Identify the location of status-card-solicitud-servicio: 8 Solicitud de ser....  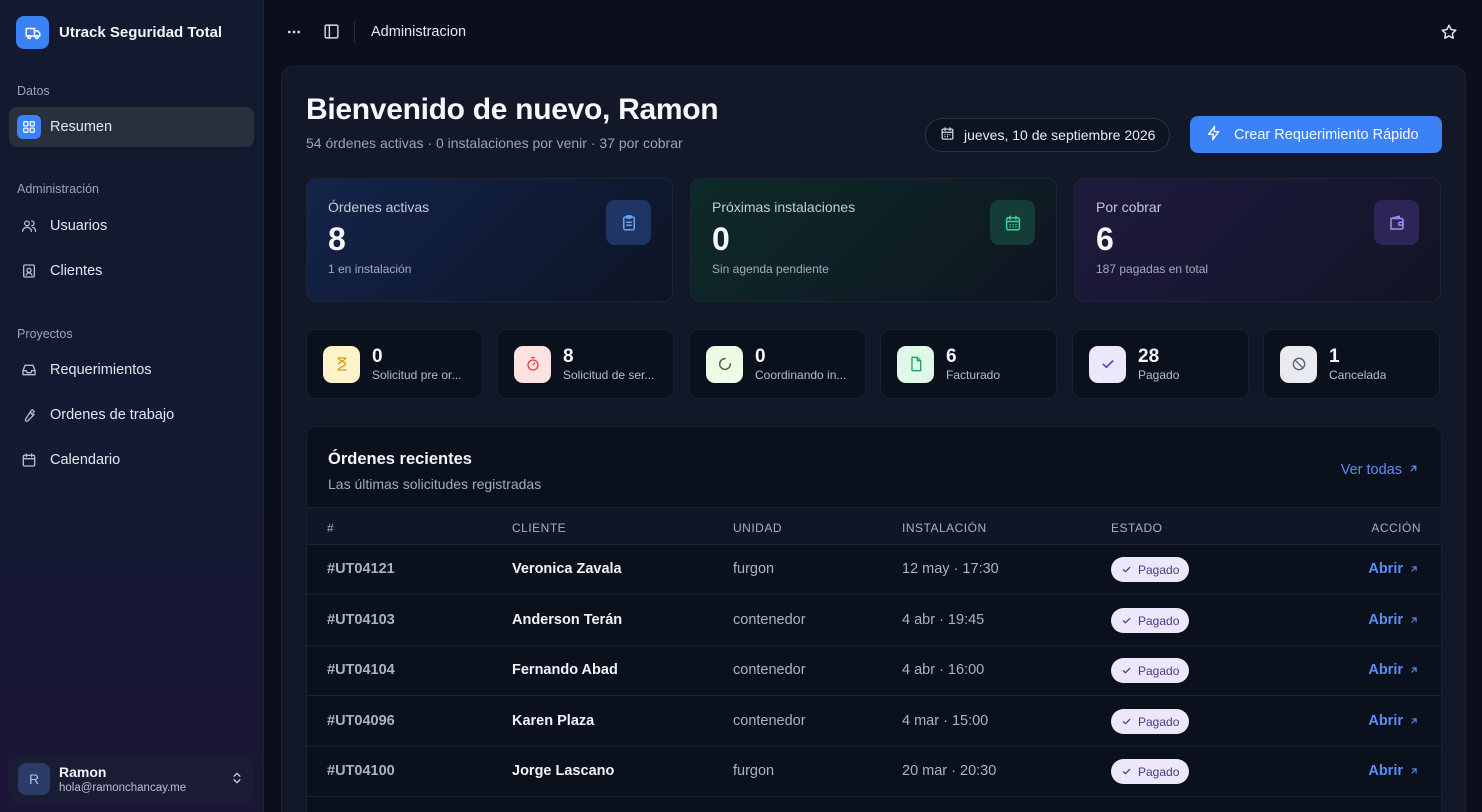
(585, 364).